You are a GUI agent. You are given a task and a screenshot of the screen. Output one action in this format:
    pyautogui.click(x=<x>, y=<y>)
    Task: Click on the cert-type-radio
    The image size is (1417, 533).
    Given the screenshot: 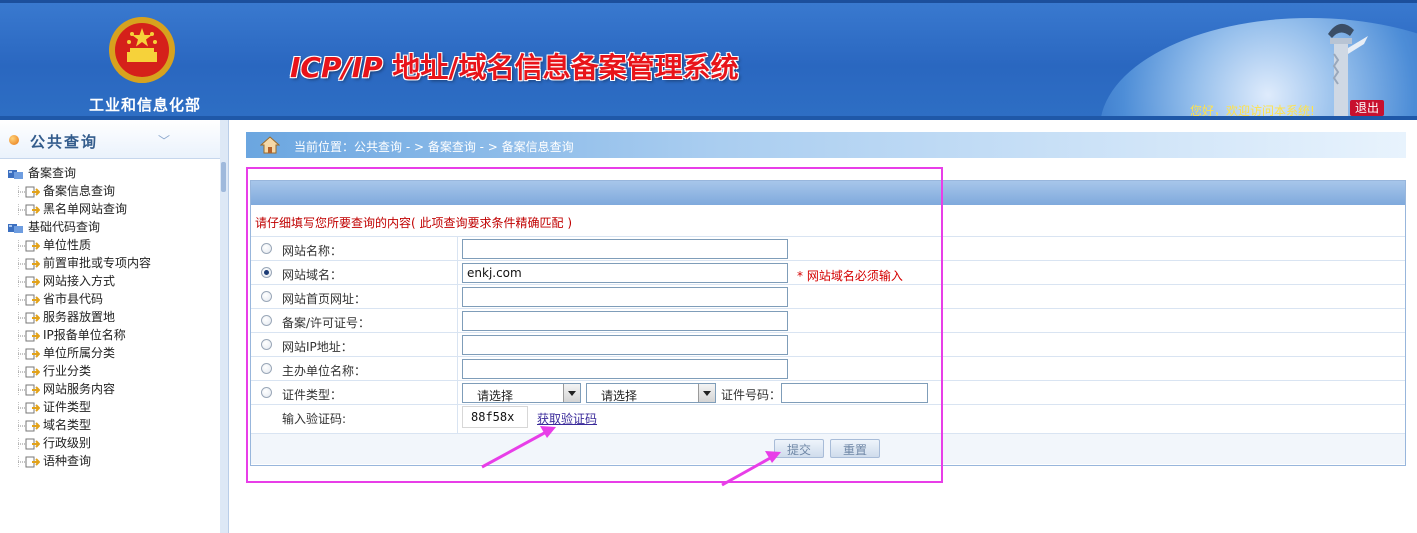 What is the action you would take?
    pyautogui.click(x=266, y=392)
    